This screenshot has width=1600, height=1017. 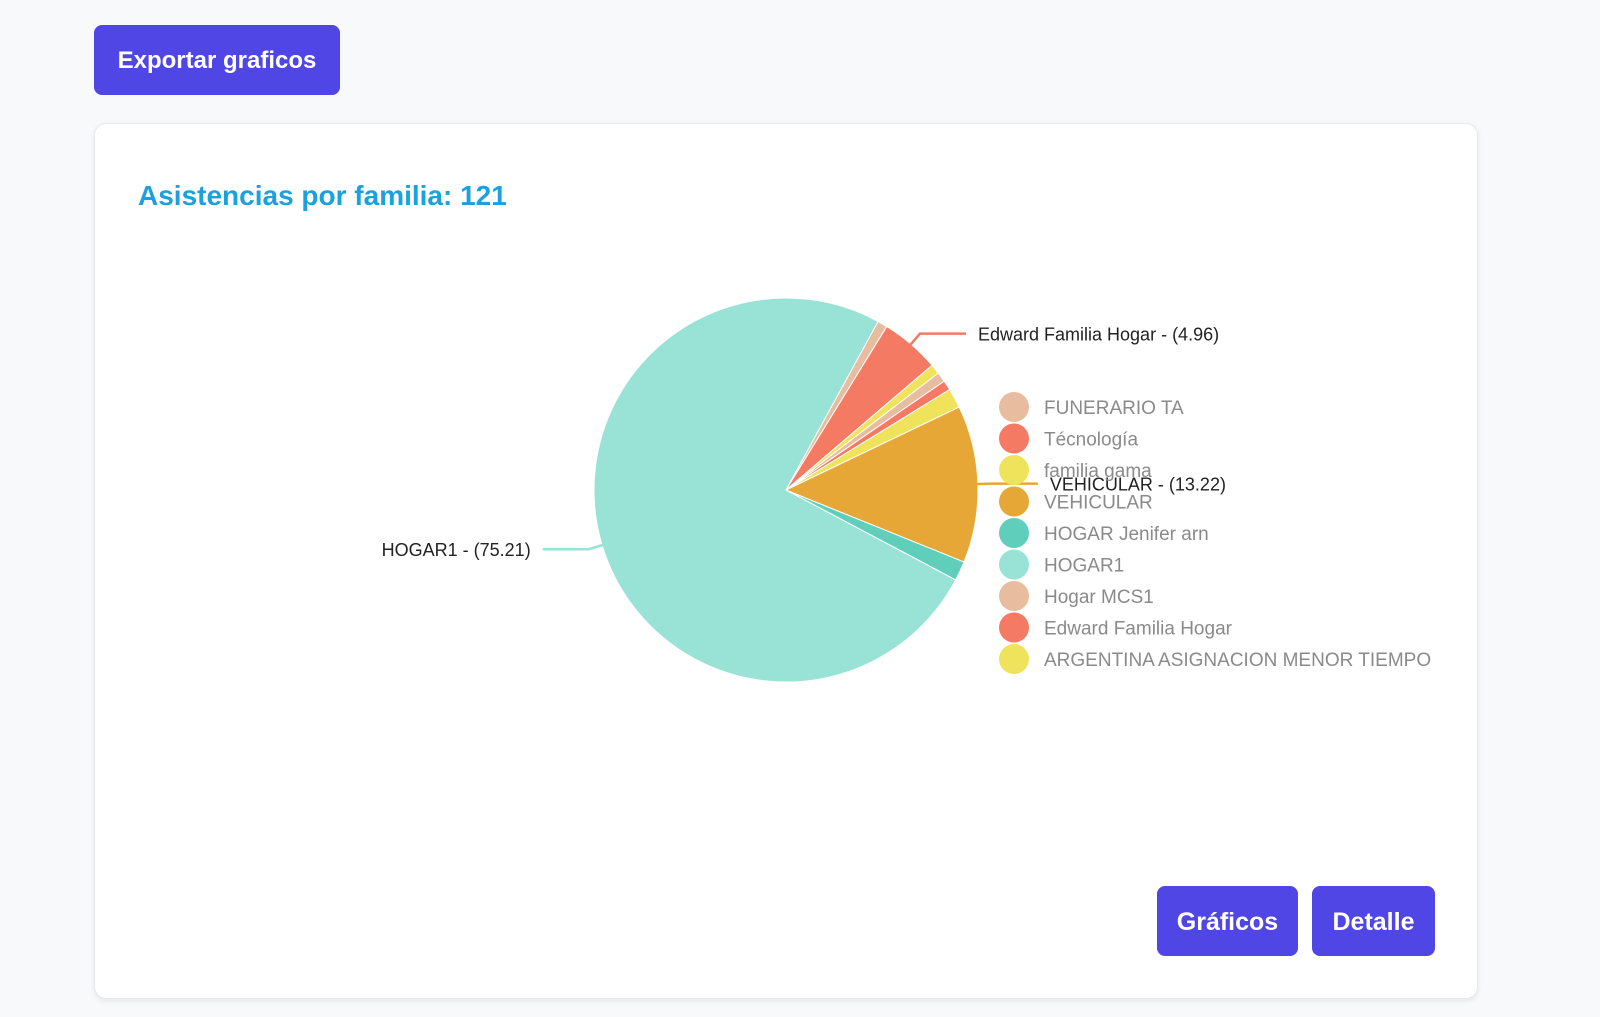 I want to click on legend-label: HOGAR1, so click(x=1084, y=566).